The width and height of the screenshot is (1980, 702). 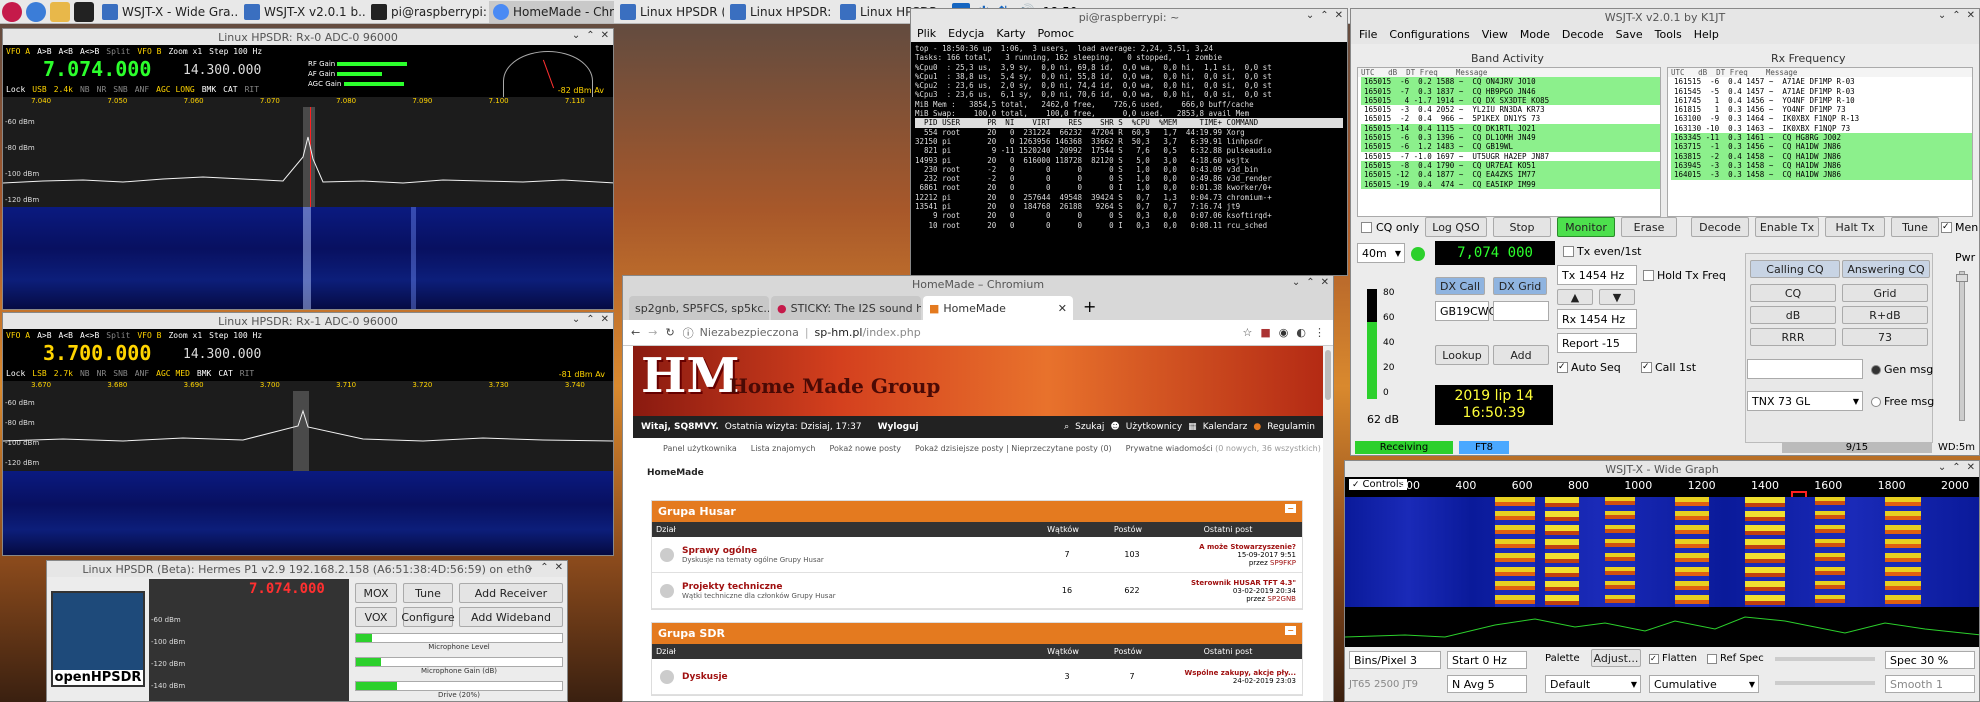 I want to click on menu-decode: Decode, so click(x=1583, y=34).